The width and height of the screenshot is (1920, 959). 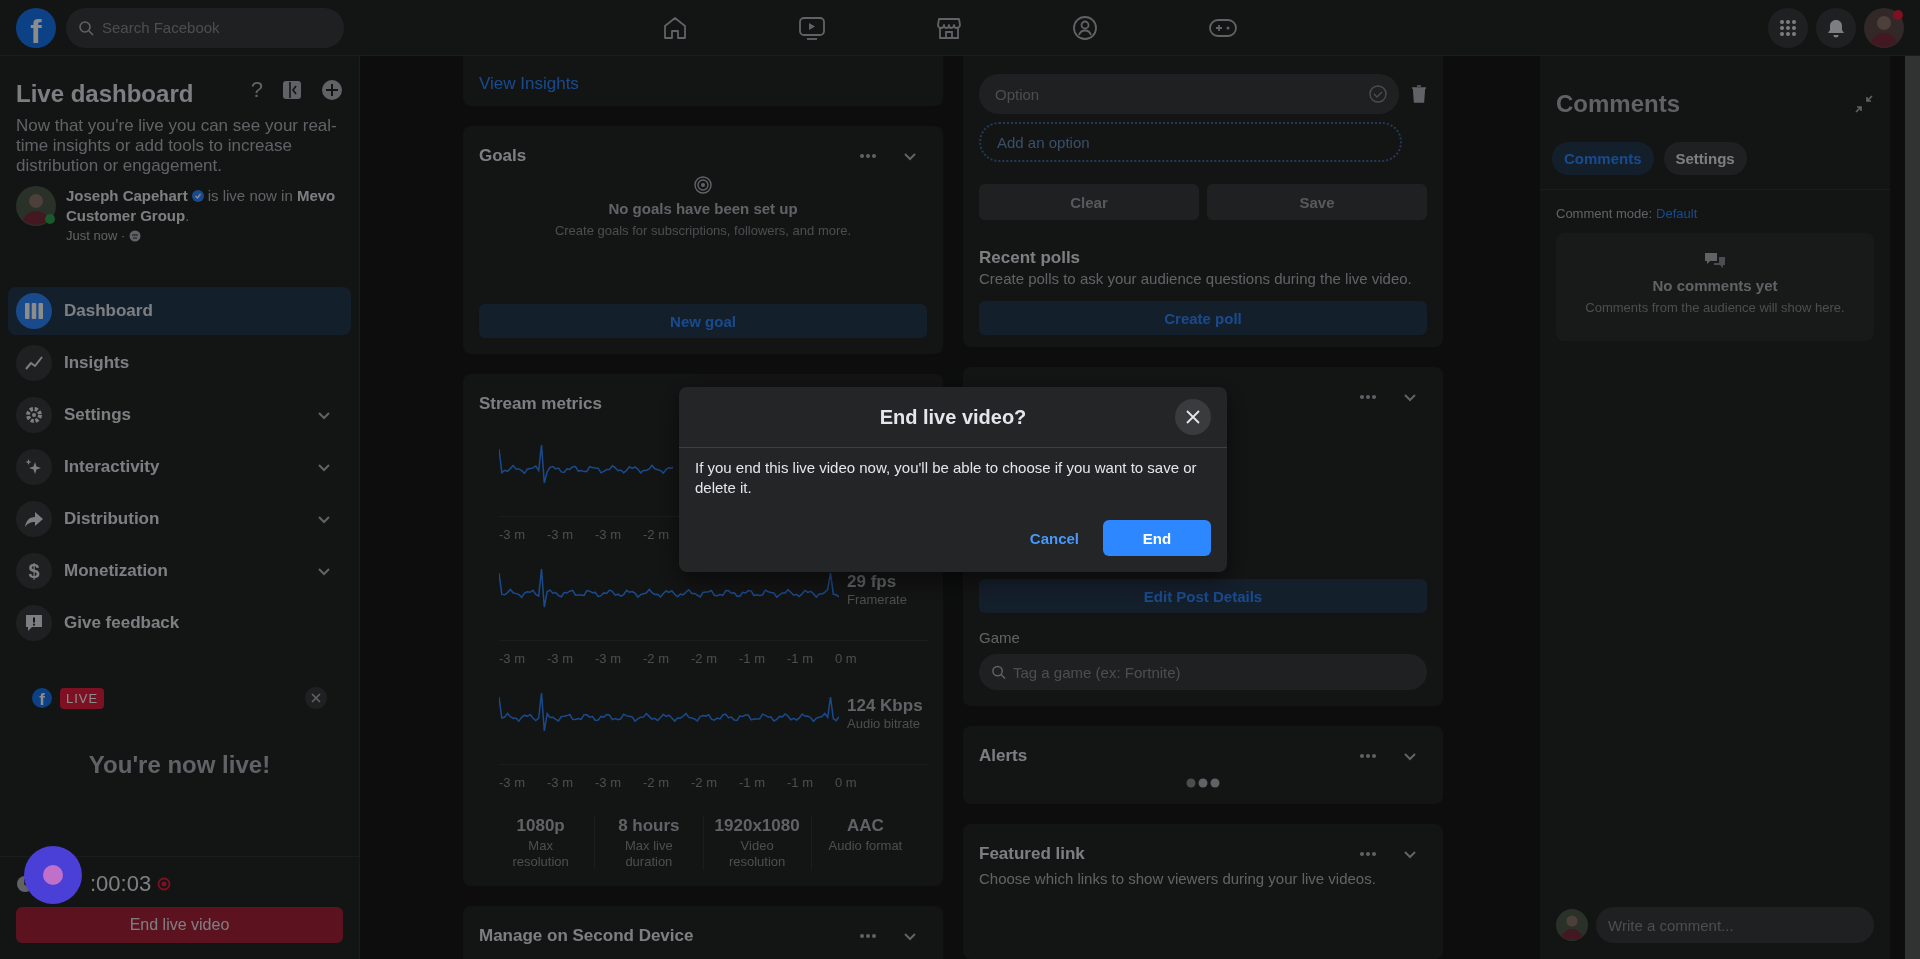 I want to click on stat-label: Audio format, so click(x=865, y=846).